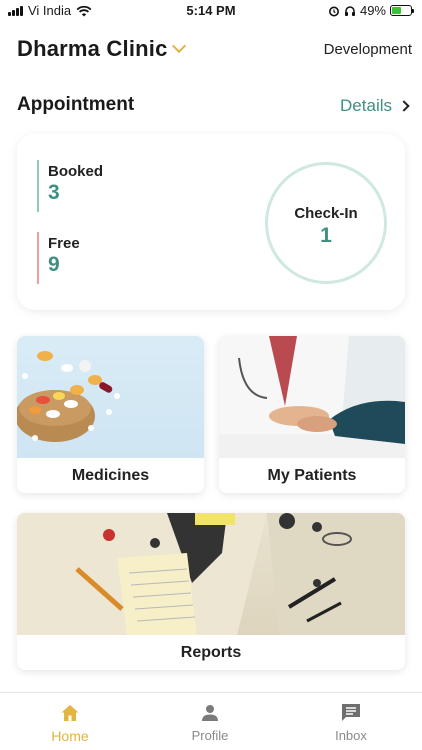 The height and width of the screenshot is (750, 422). Describe the element at coordinates (70, 713) in the screenshot. I see `home-icon` at that location.